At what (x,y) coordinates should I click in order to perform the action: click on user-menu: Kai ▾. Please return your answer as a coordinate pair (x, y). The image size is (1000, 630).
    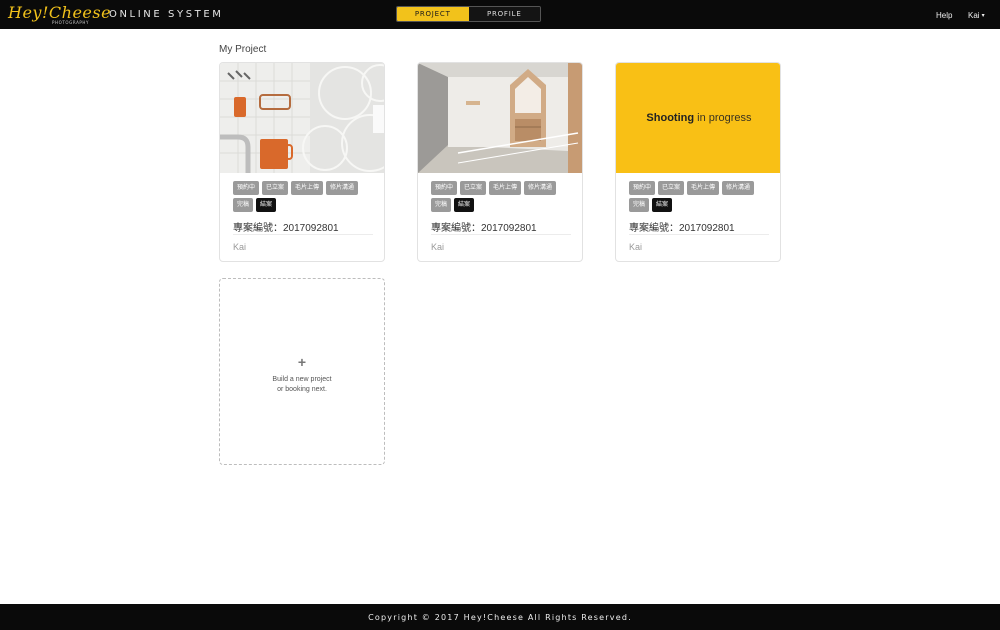
    Looking at the image, I should click on (976, 15).